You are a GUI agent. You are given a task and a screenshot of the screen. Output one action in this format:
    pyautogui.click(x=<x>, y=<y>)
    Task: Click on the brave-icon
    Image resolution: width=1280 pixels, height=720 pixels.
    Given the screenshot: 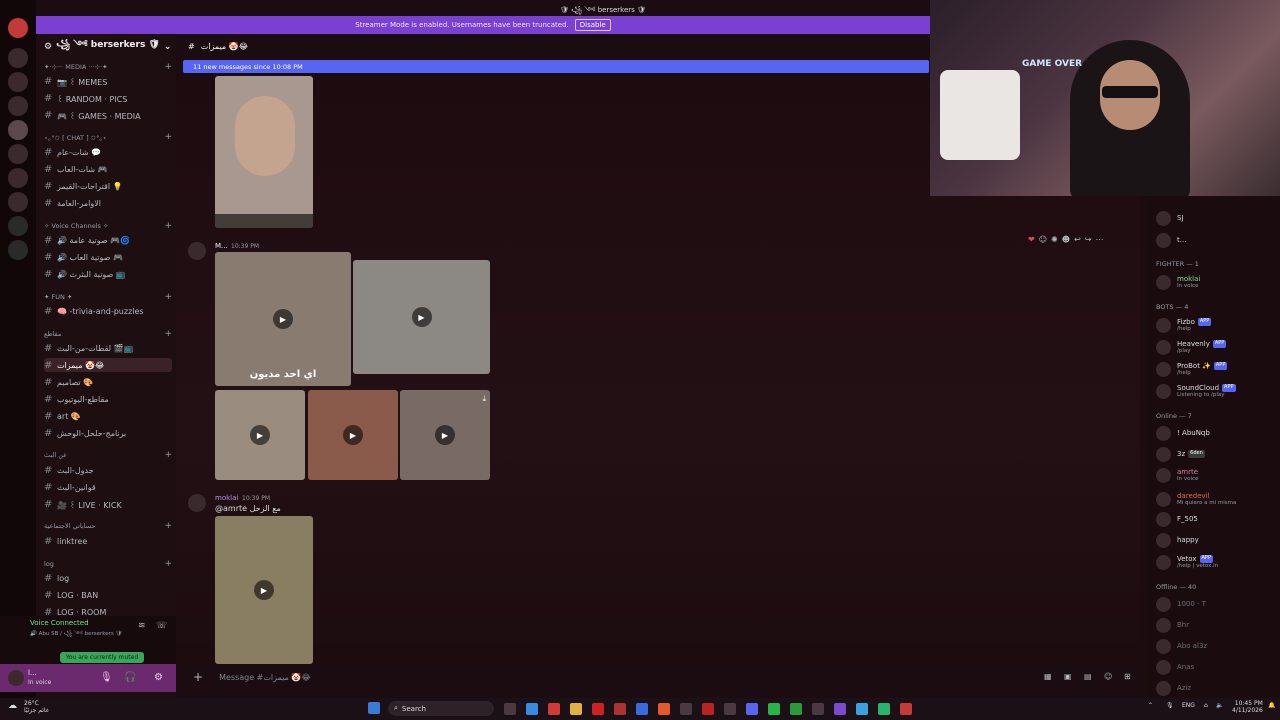 What is the action you would take?
    pyautogui.click(x=664, y=709)
    